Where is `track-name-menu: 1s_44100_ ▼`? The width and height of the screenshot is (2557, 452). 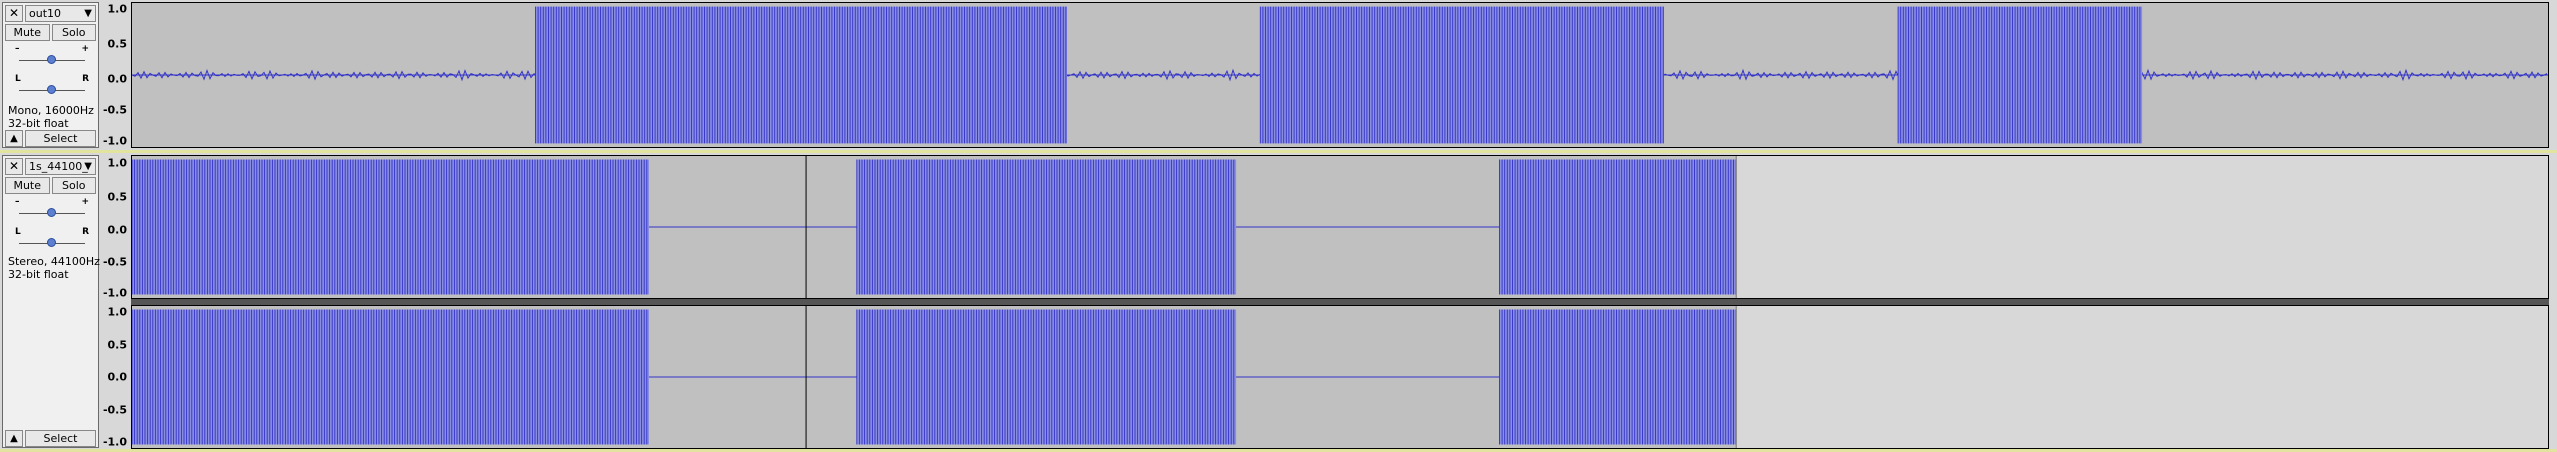
track-name-menu: 1s_44100_ ▼ is located at coordinates (60, 166).